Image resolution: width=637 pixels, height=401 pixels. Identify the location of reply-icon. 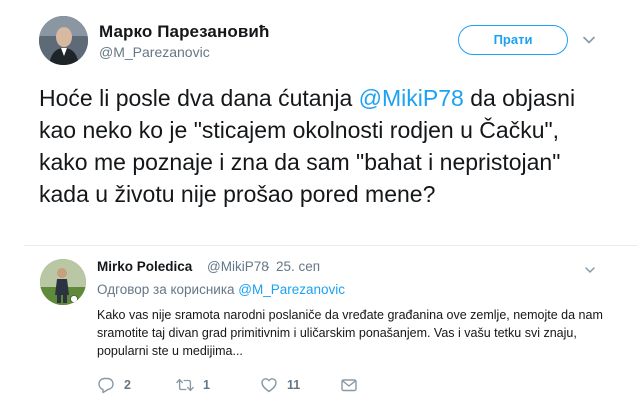
(106, 385).